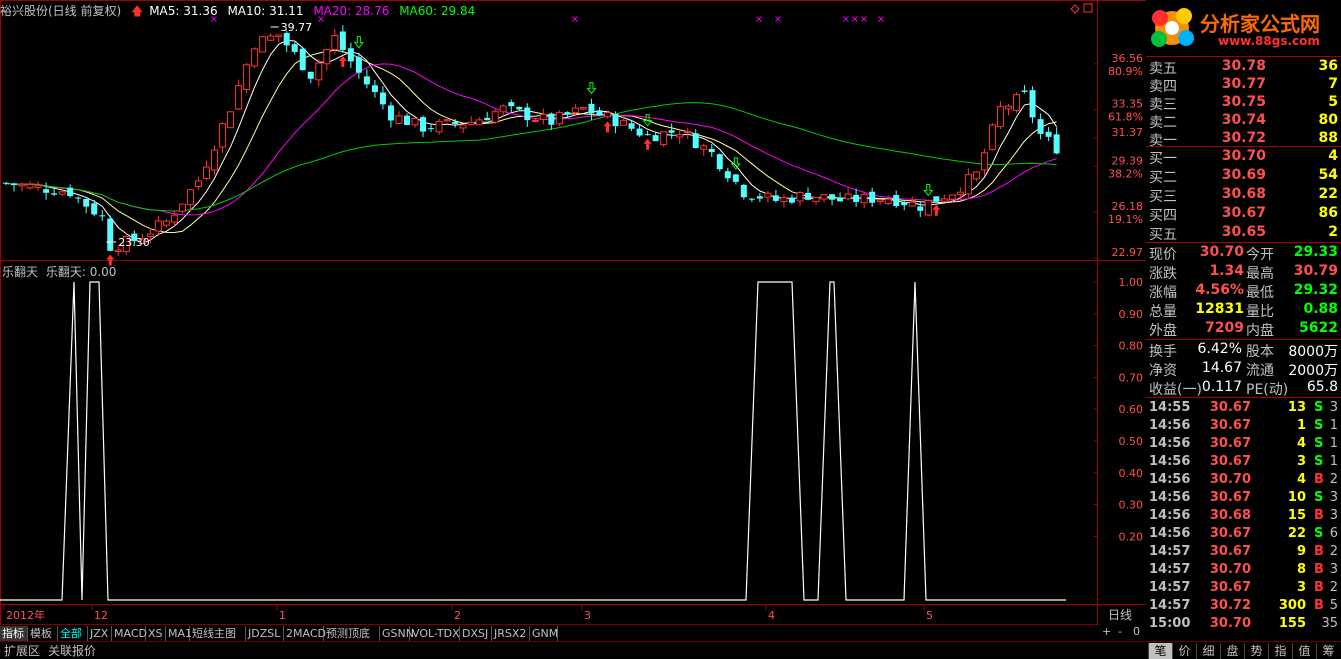 The height and width of the screenshot is (659, 1341). Describe the element at coordinates (1221, 387) in the screenshot. I see `fund-value: 0.117` at that location.